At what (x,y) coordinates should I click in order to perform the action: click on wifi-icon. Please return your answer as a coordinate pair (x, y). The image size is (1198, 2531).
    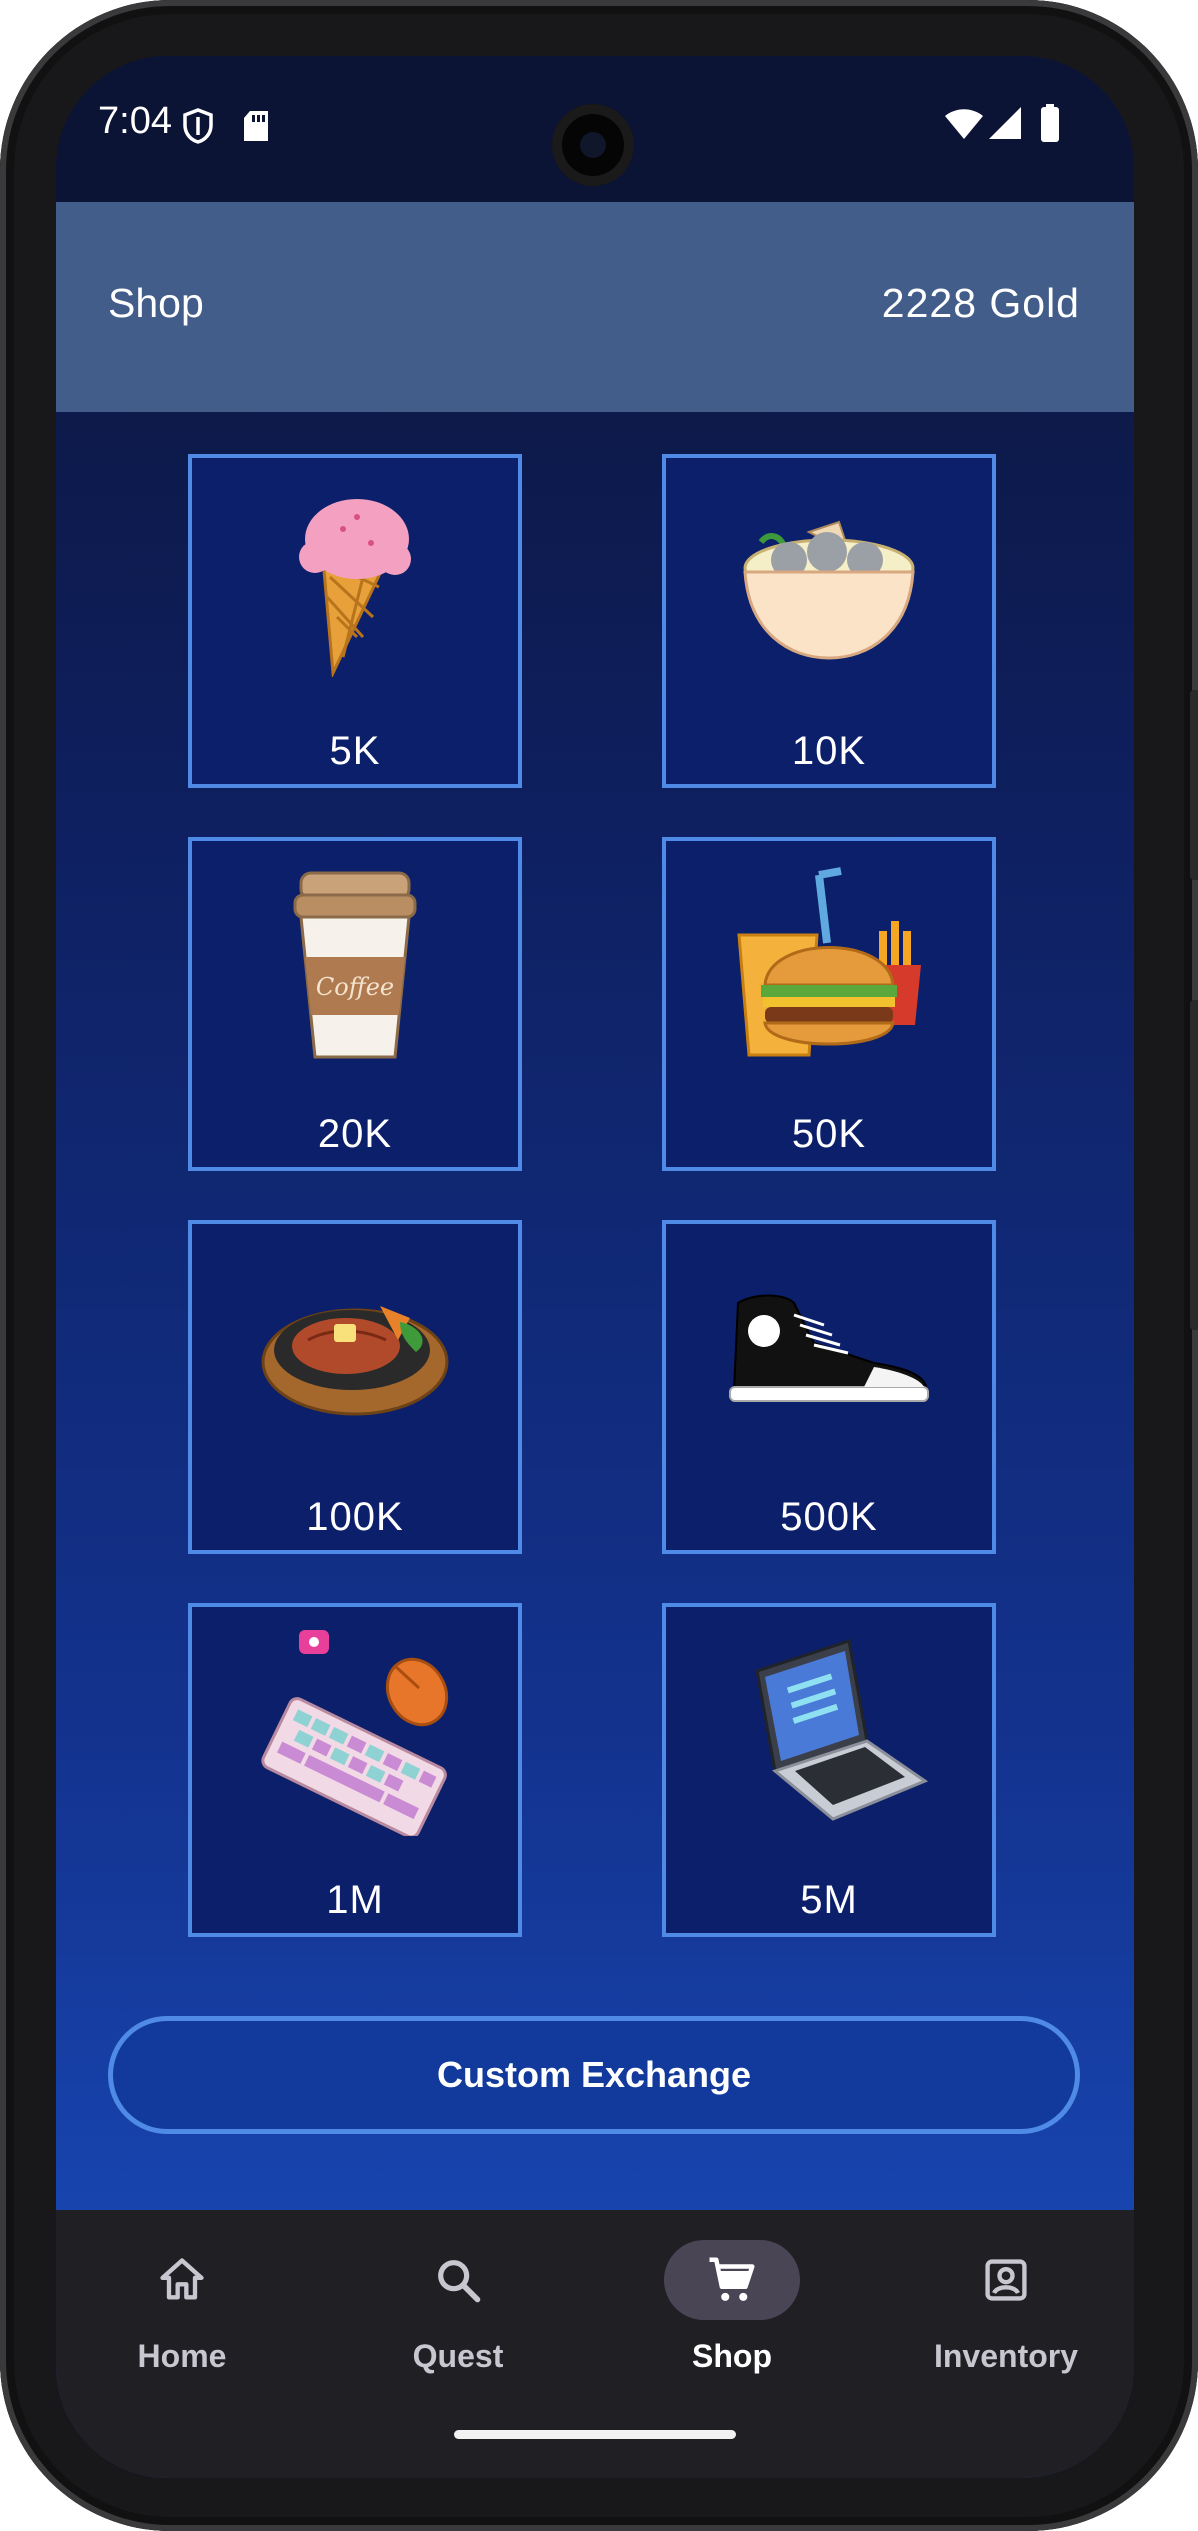
    Looking at the image, I should click on (964, 126).